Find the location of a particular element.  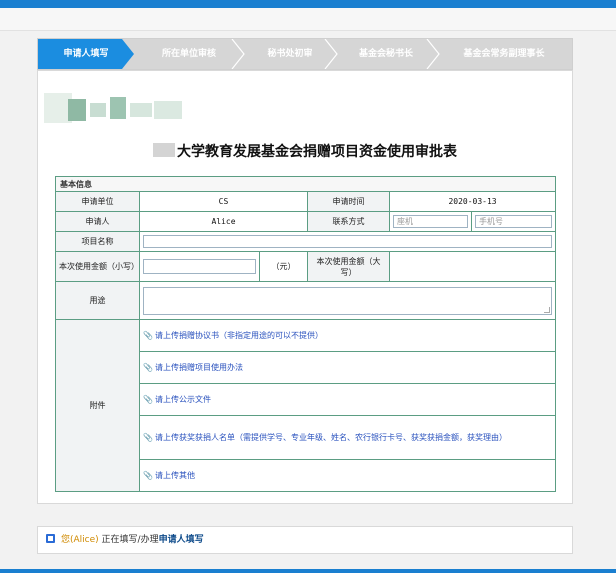

status-icon is located at coordinates (50, 538).